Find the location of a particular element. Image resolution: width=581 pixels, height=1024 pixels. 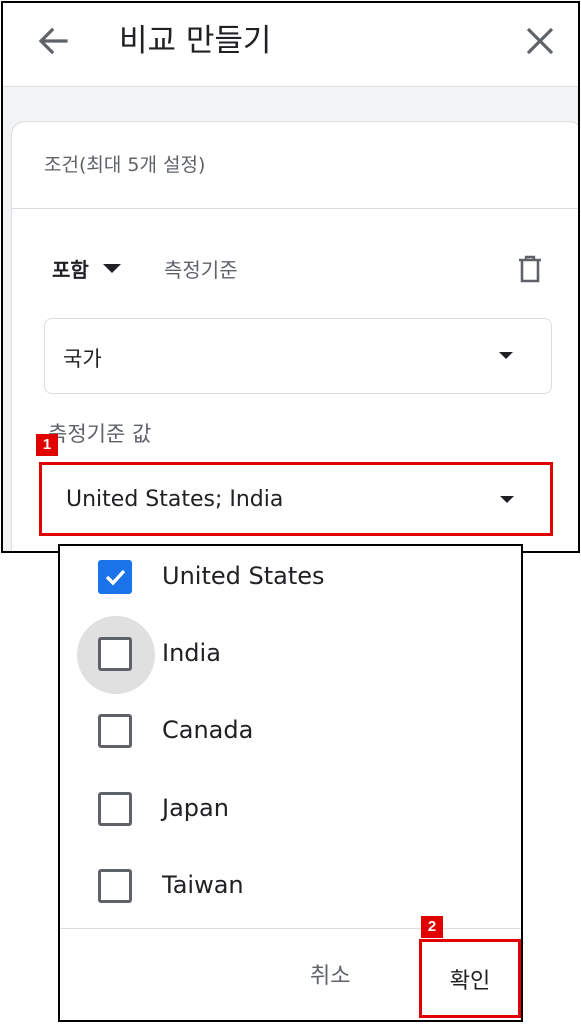

trash-icon is located at coordinates (530, 269).